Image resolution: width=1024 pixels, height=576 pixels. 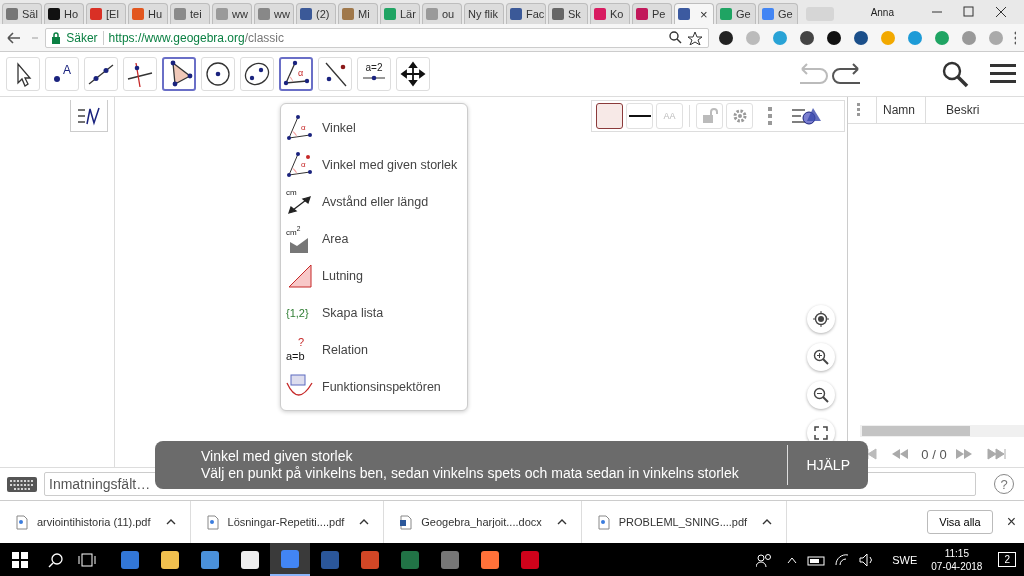 What do you see at coordinates (934, 454) in the screenshot?
I see `page-counter: 0 / 0` at bounding box center [934, 454].